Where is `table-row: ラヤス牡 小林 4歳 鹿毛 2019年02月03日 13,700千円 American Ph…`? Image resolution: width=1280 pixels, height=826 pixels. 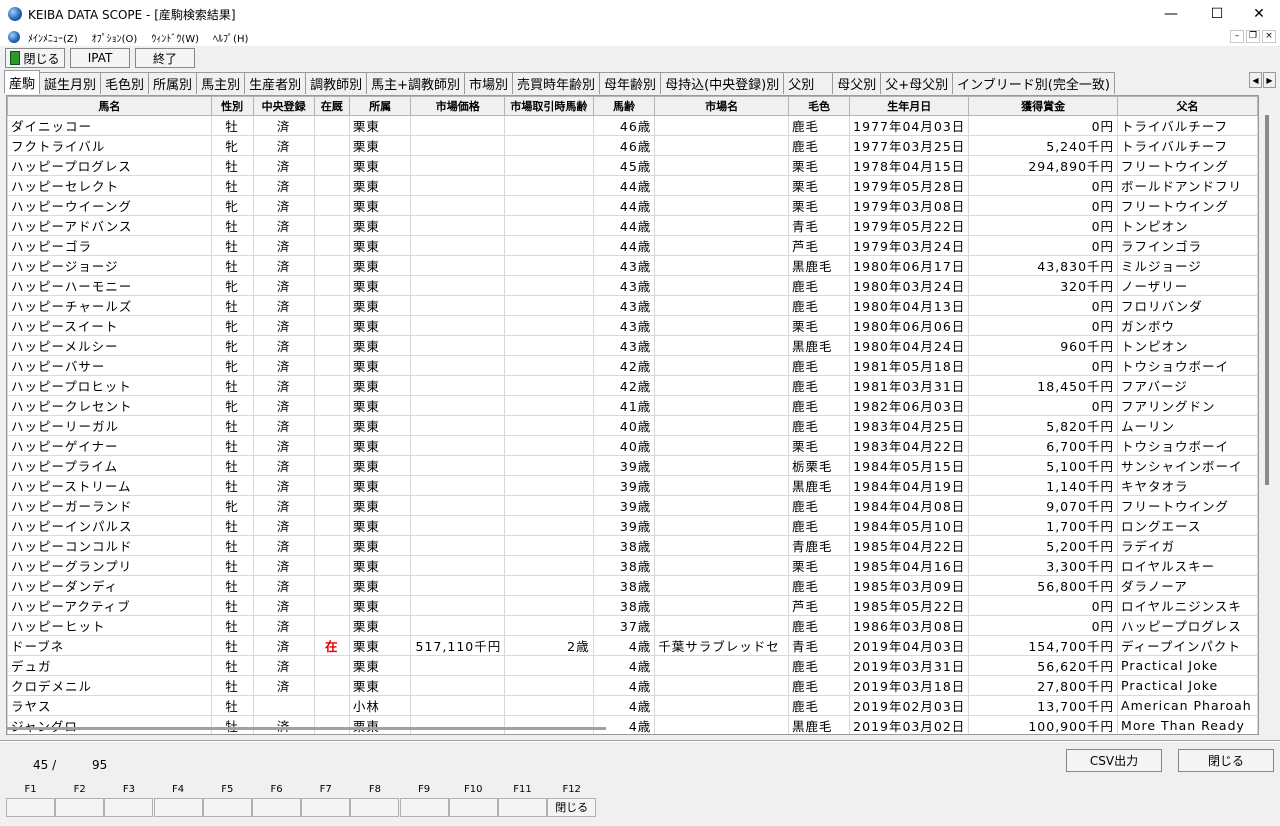 table-row: ラヤス牡 小林 4歳 鹿毛 2019年02月03日 13,700千円 American Ph… is located at coordinates (632, 705).